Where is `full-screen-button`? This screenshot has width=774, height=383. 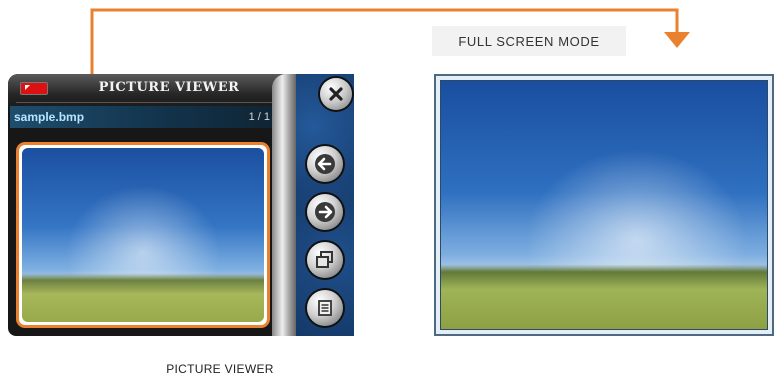 full-screen-button is located at coordinates (325, 260).